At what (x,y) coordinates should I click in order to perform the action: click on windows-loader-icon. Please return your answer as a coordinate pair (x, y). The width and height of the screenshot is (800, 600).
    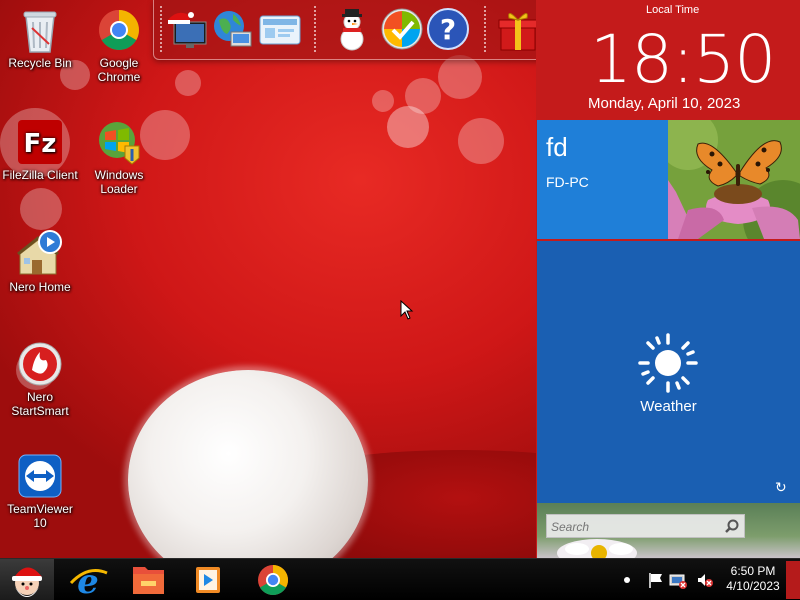
    Looking at the image, I should click on (119, 142).